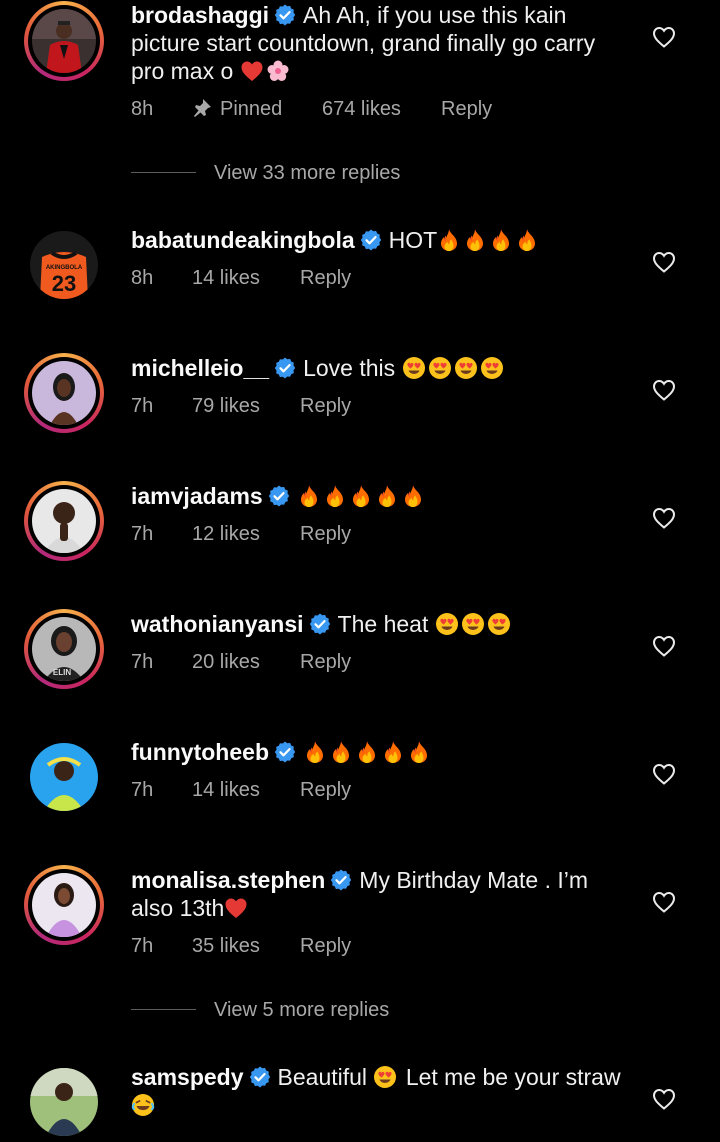 The width and height of the screenshot is (720, 1142). I want to click on comment-text-block: funnytoheeb, so click(381, 752).